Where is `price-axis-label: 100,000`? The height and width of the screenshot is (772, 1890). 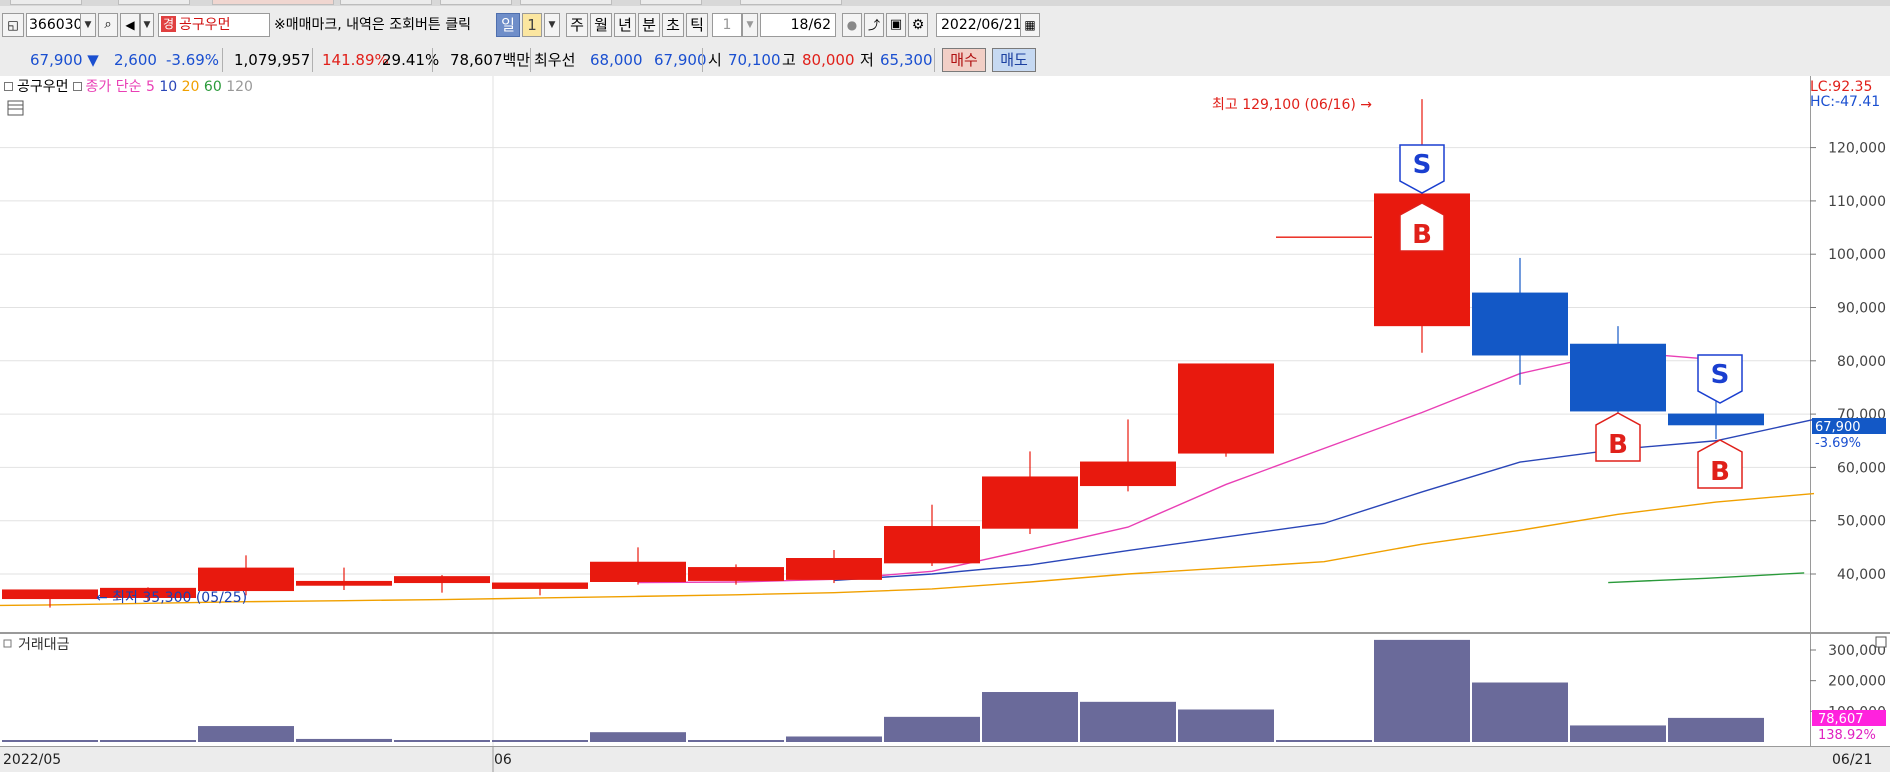
price-axis-label: 100,000 is located at coordinates (1857, 255).